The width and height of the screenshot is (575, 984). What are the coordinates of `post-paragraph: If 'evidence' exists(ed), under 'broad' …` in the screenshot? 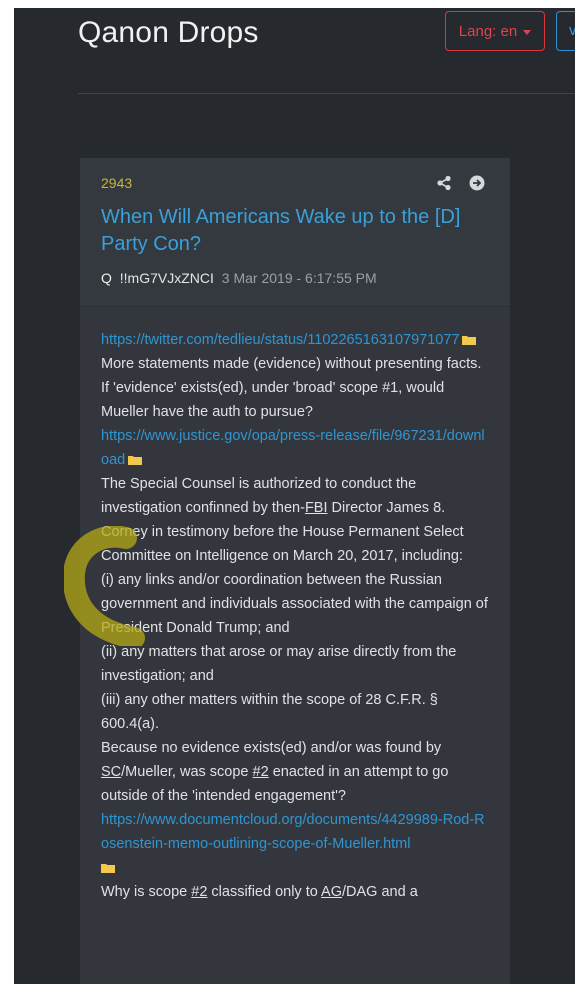 It's located at (273, 400).